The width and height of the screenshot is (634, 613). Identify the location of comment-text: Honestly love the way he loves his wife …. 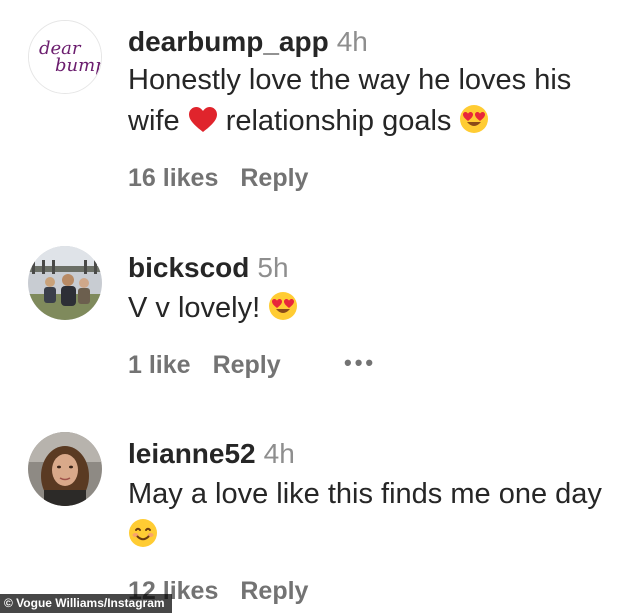
(375, 103).